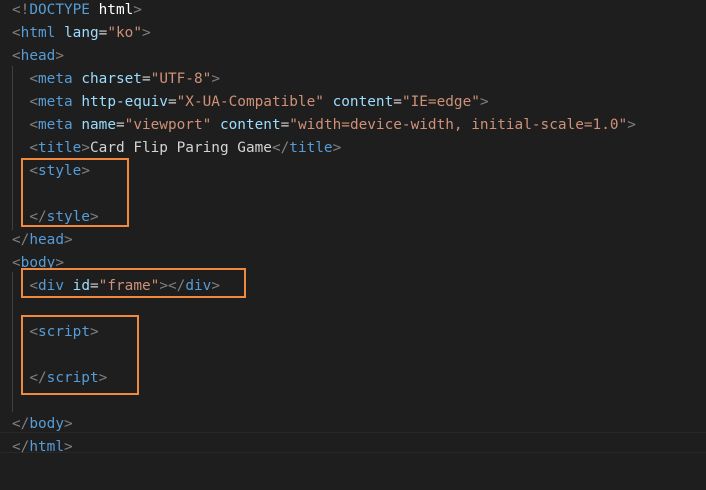 Image resolution: width=706 pixels, height=490 pixels. Describe the element at coordinates (75, 192) in the screenshot. I see `style-block-highlight` at that location.